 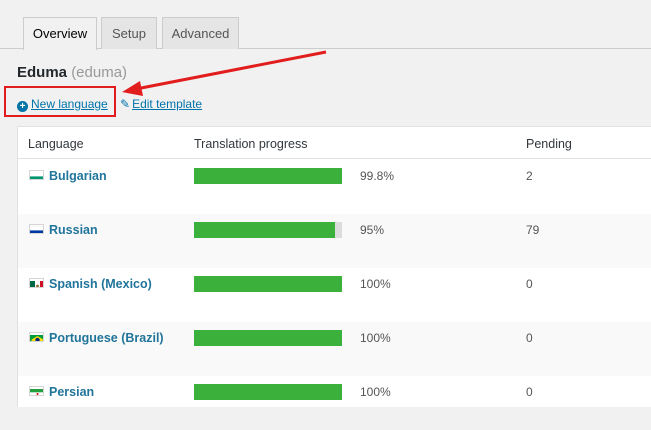 I want to click on mexico-flag-icon, so click(x=36, y=283).